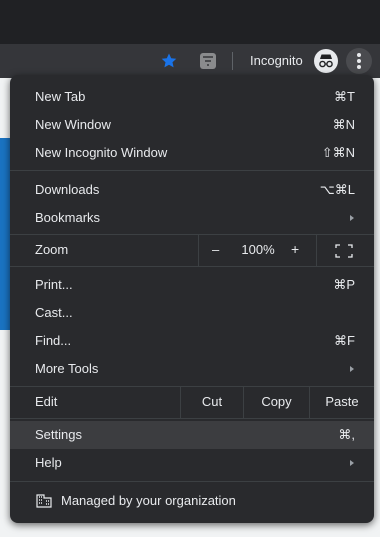  Describe the element at coordinates (46, 401) in the screenshot. I see `edit-label: Edit` at that location.